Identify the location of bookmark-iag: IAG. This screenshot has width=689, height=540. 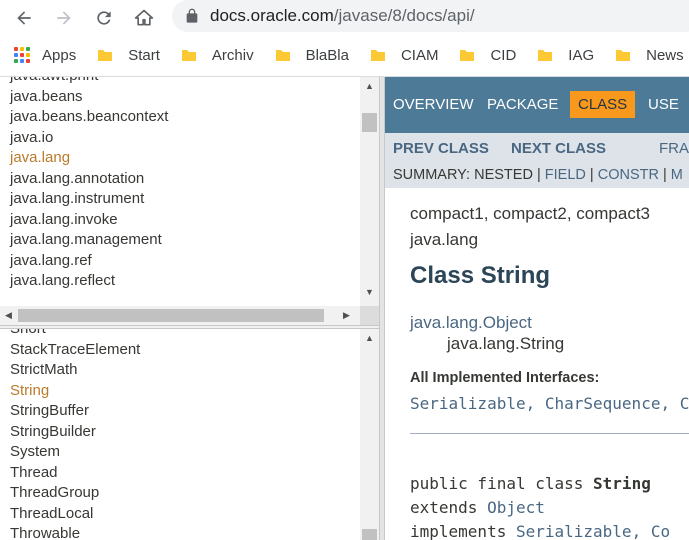
(565, 55).